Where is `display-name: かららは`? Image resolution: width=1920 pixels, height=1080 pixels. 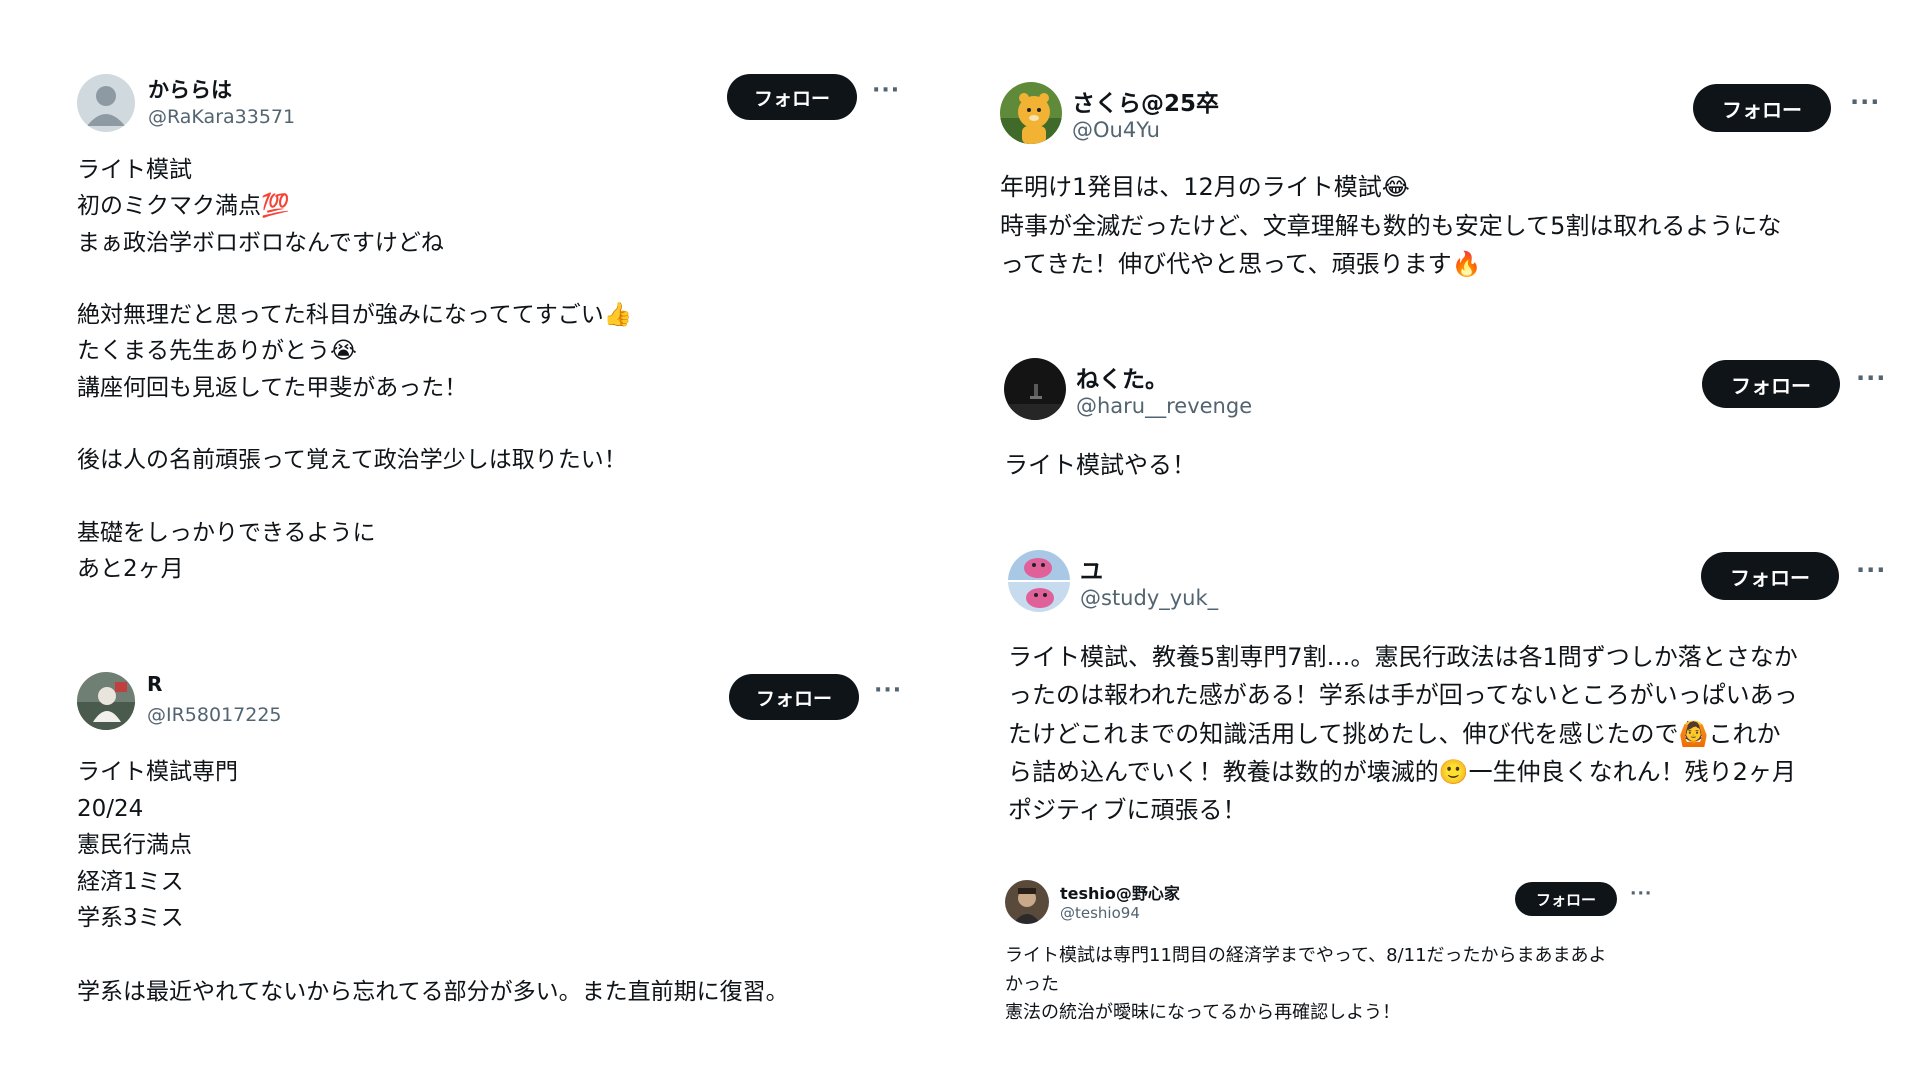 display-name: かららは is located at coordinates (190, 89).